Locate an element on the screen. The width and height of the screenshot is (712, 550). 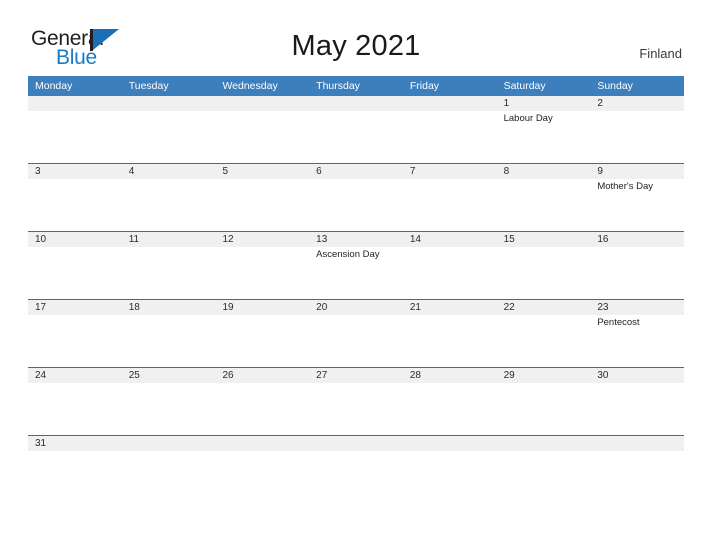
day-number: 22 is located at coordinates (543, 307).